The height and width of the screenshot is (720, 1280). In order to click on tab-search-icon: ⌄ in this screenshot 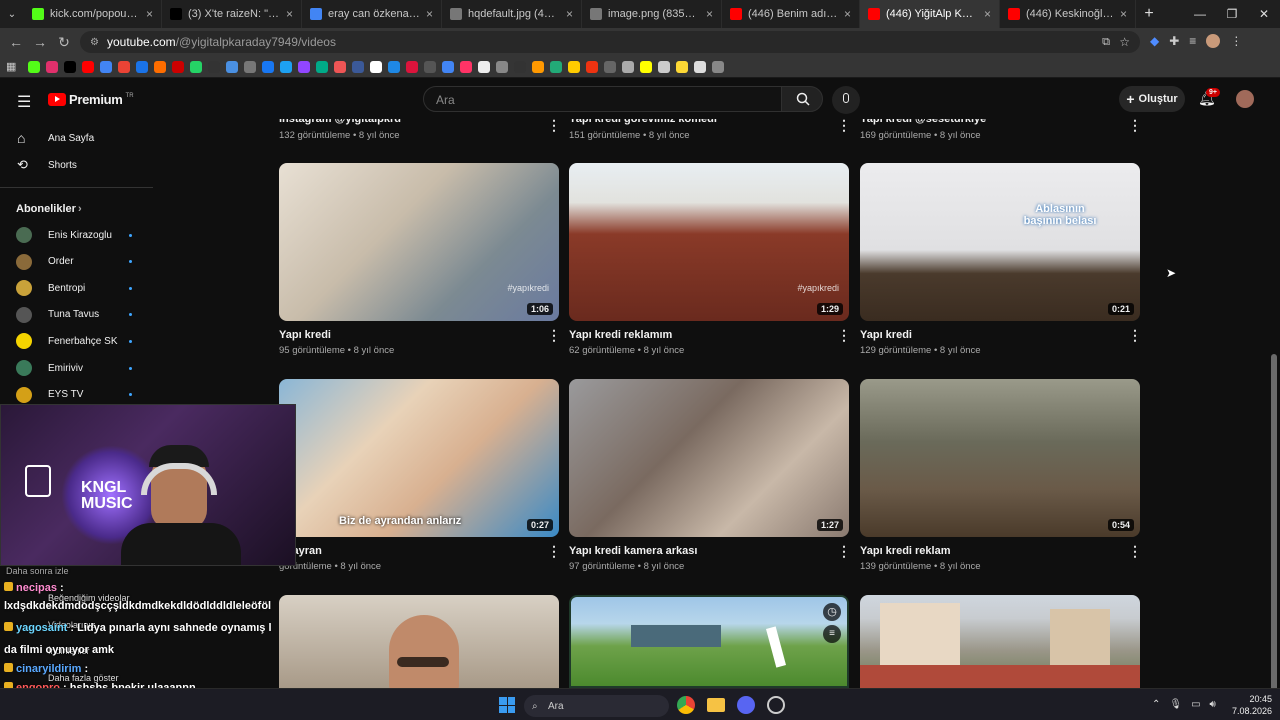, I will do `click(12, 14)`.